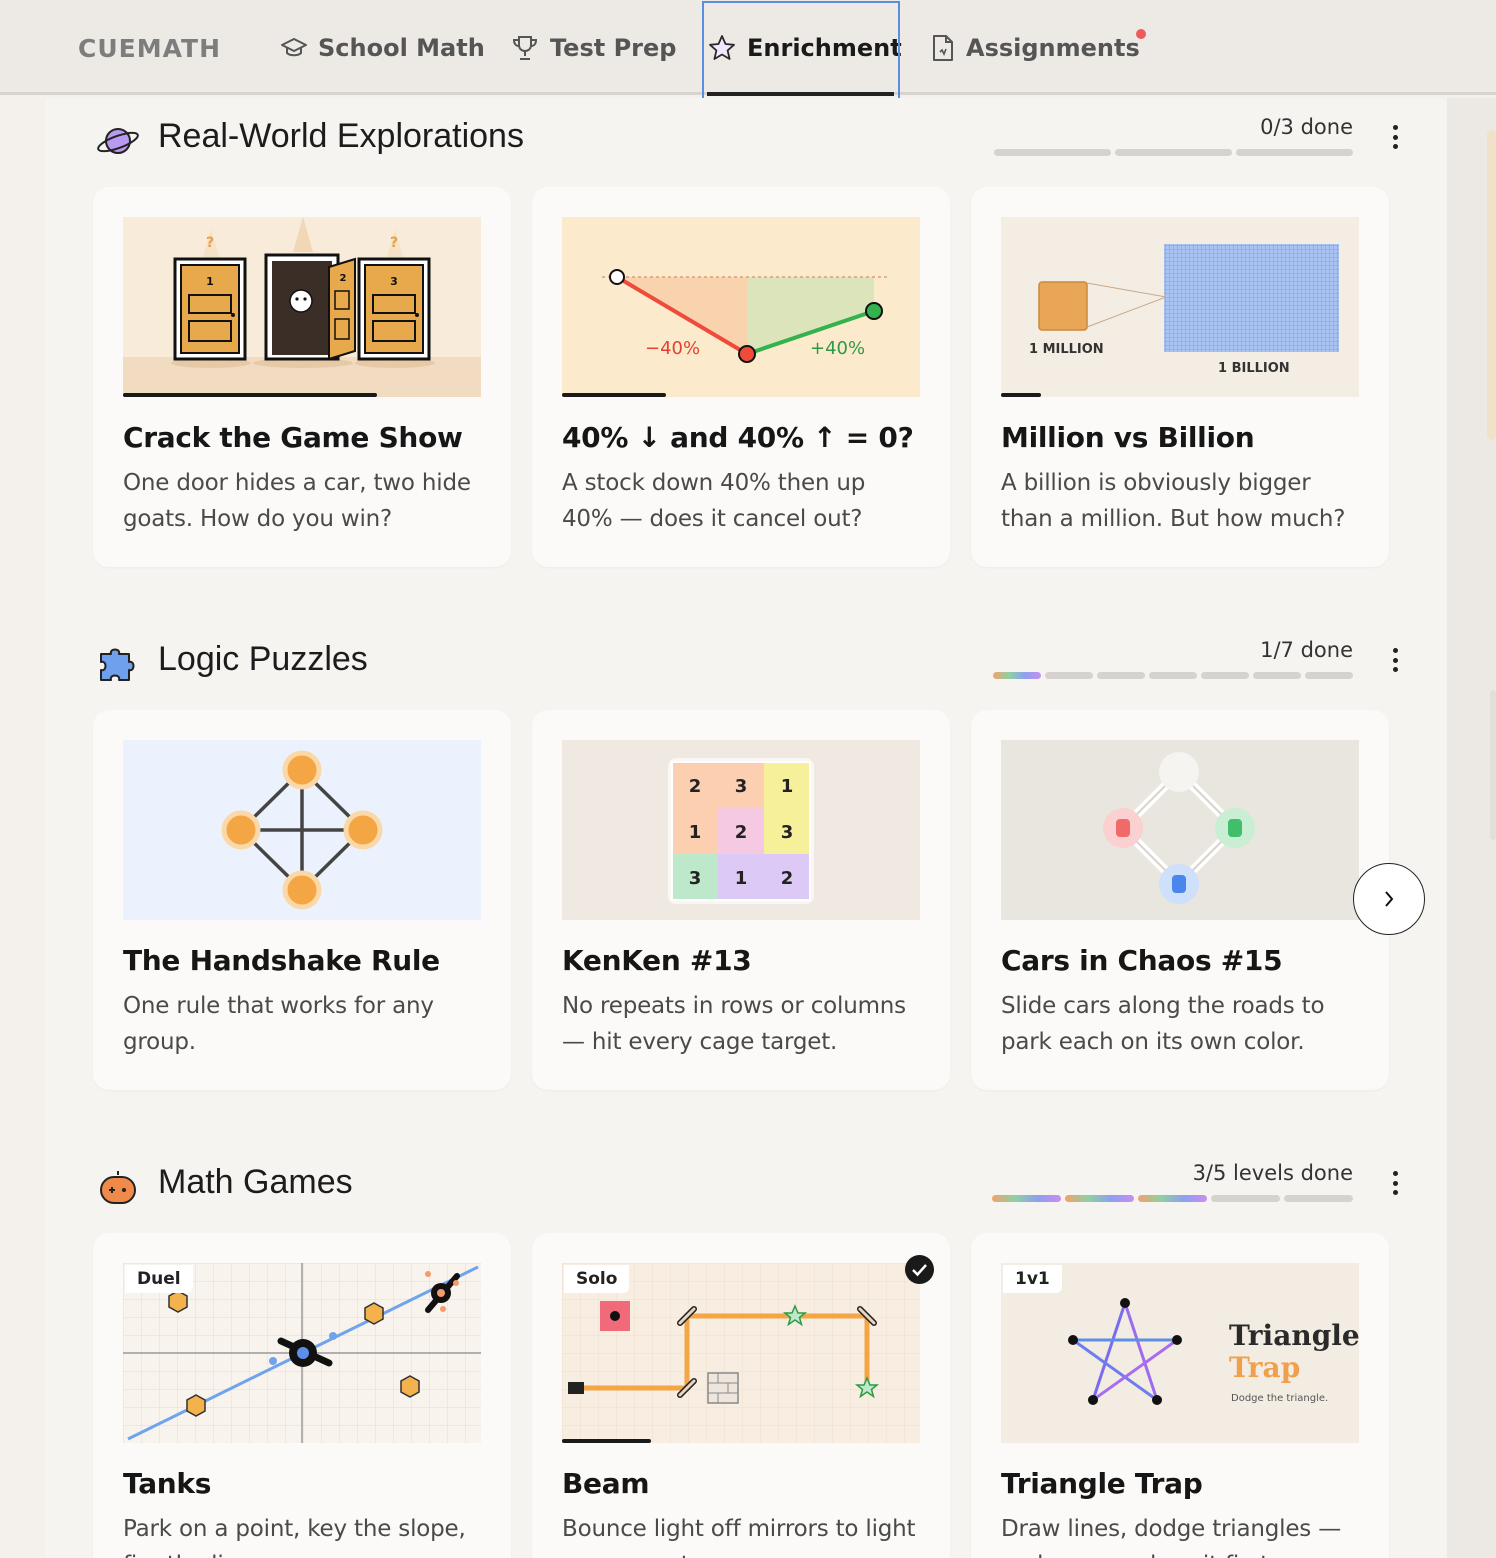  Describe the element at coordinates (1142, 960) in the screenshot. I see `card-title: Cars in Chaos #15` at that location.